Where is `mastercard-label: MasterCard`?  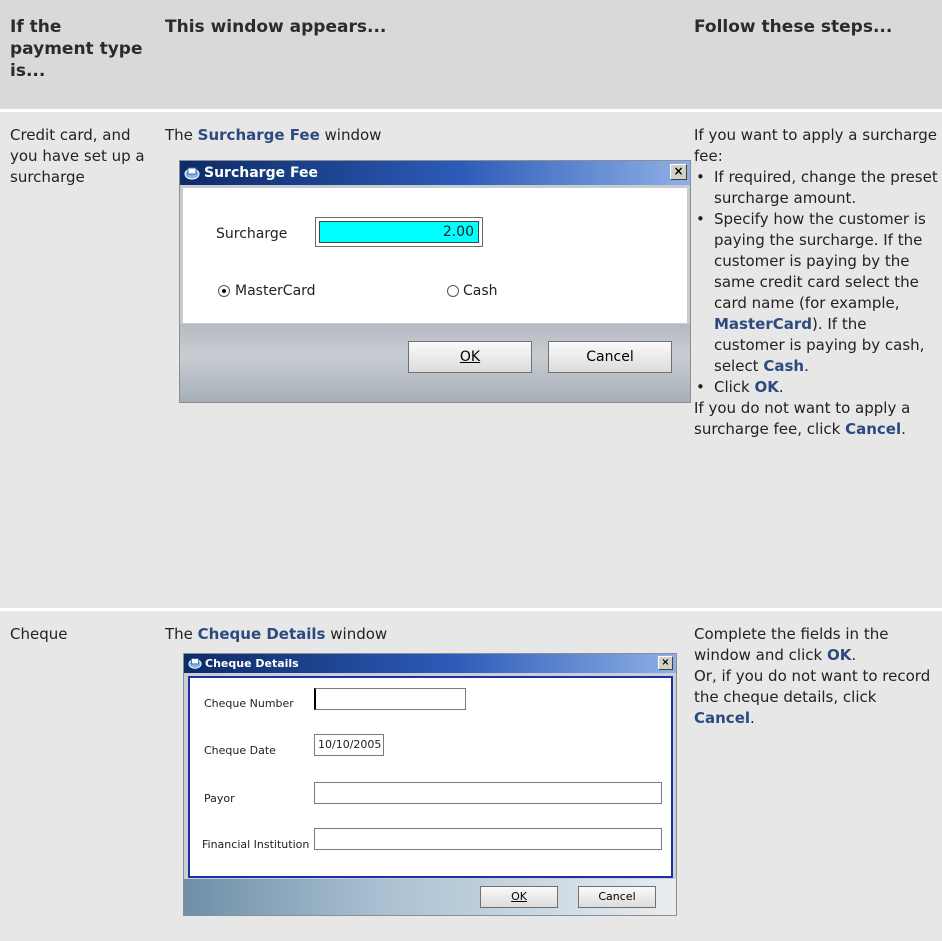 mastercard-label: MasterCard is located at coordinates (275, 291).